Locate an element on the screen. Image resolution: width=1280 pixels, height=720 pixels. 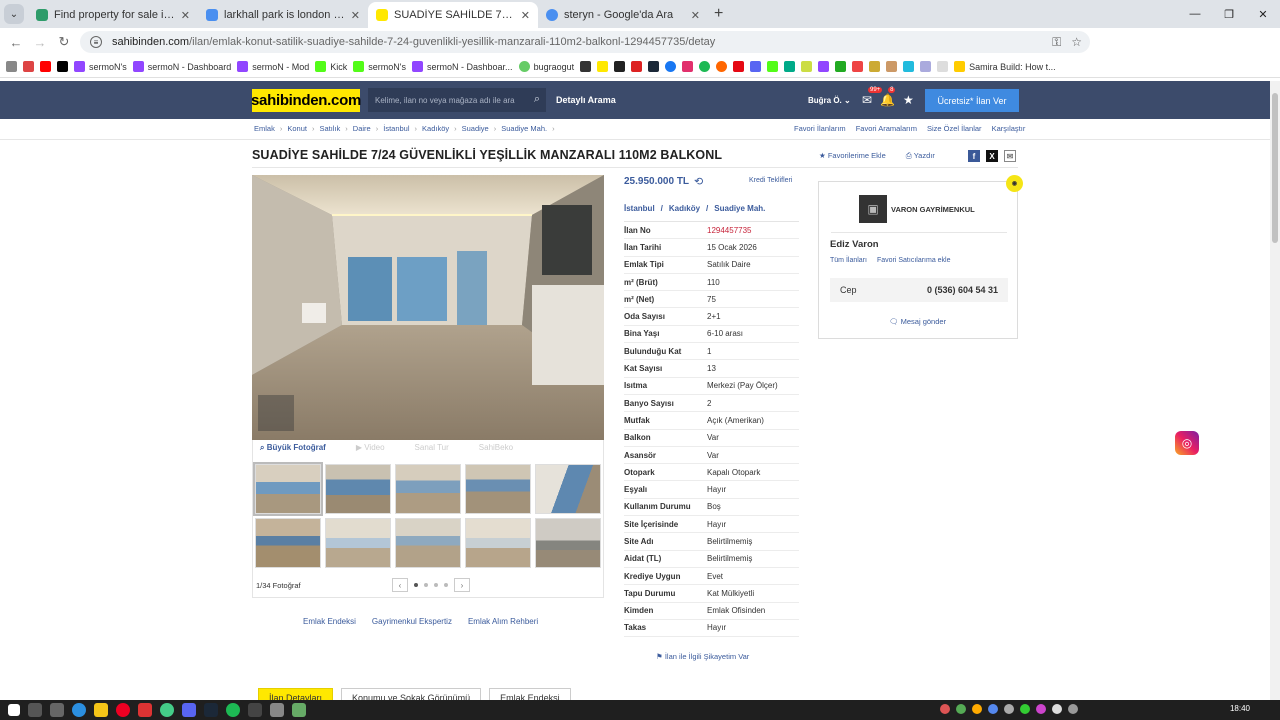
post-free-listing-button: Ücretsiz* İlan Ver is located at coordinates (972, 100).